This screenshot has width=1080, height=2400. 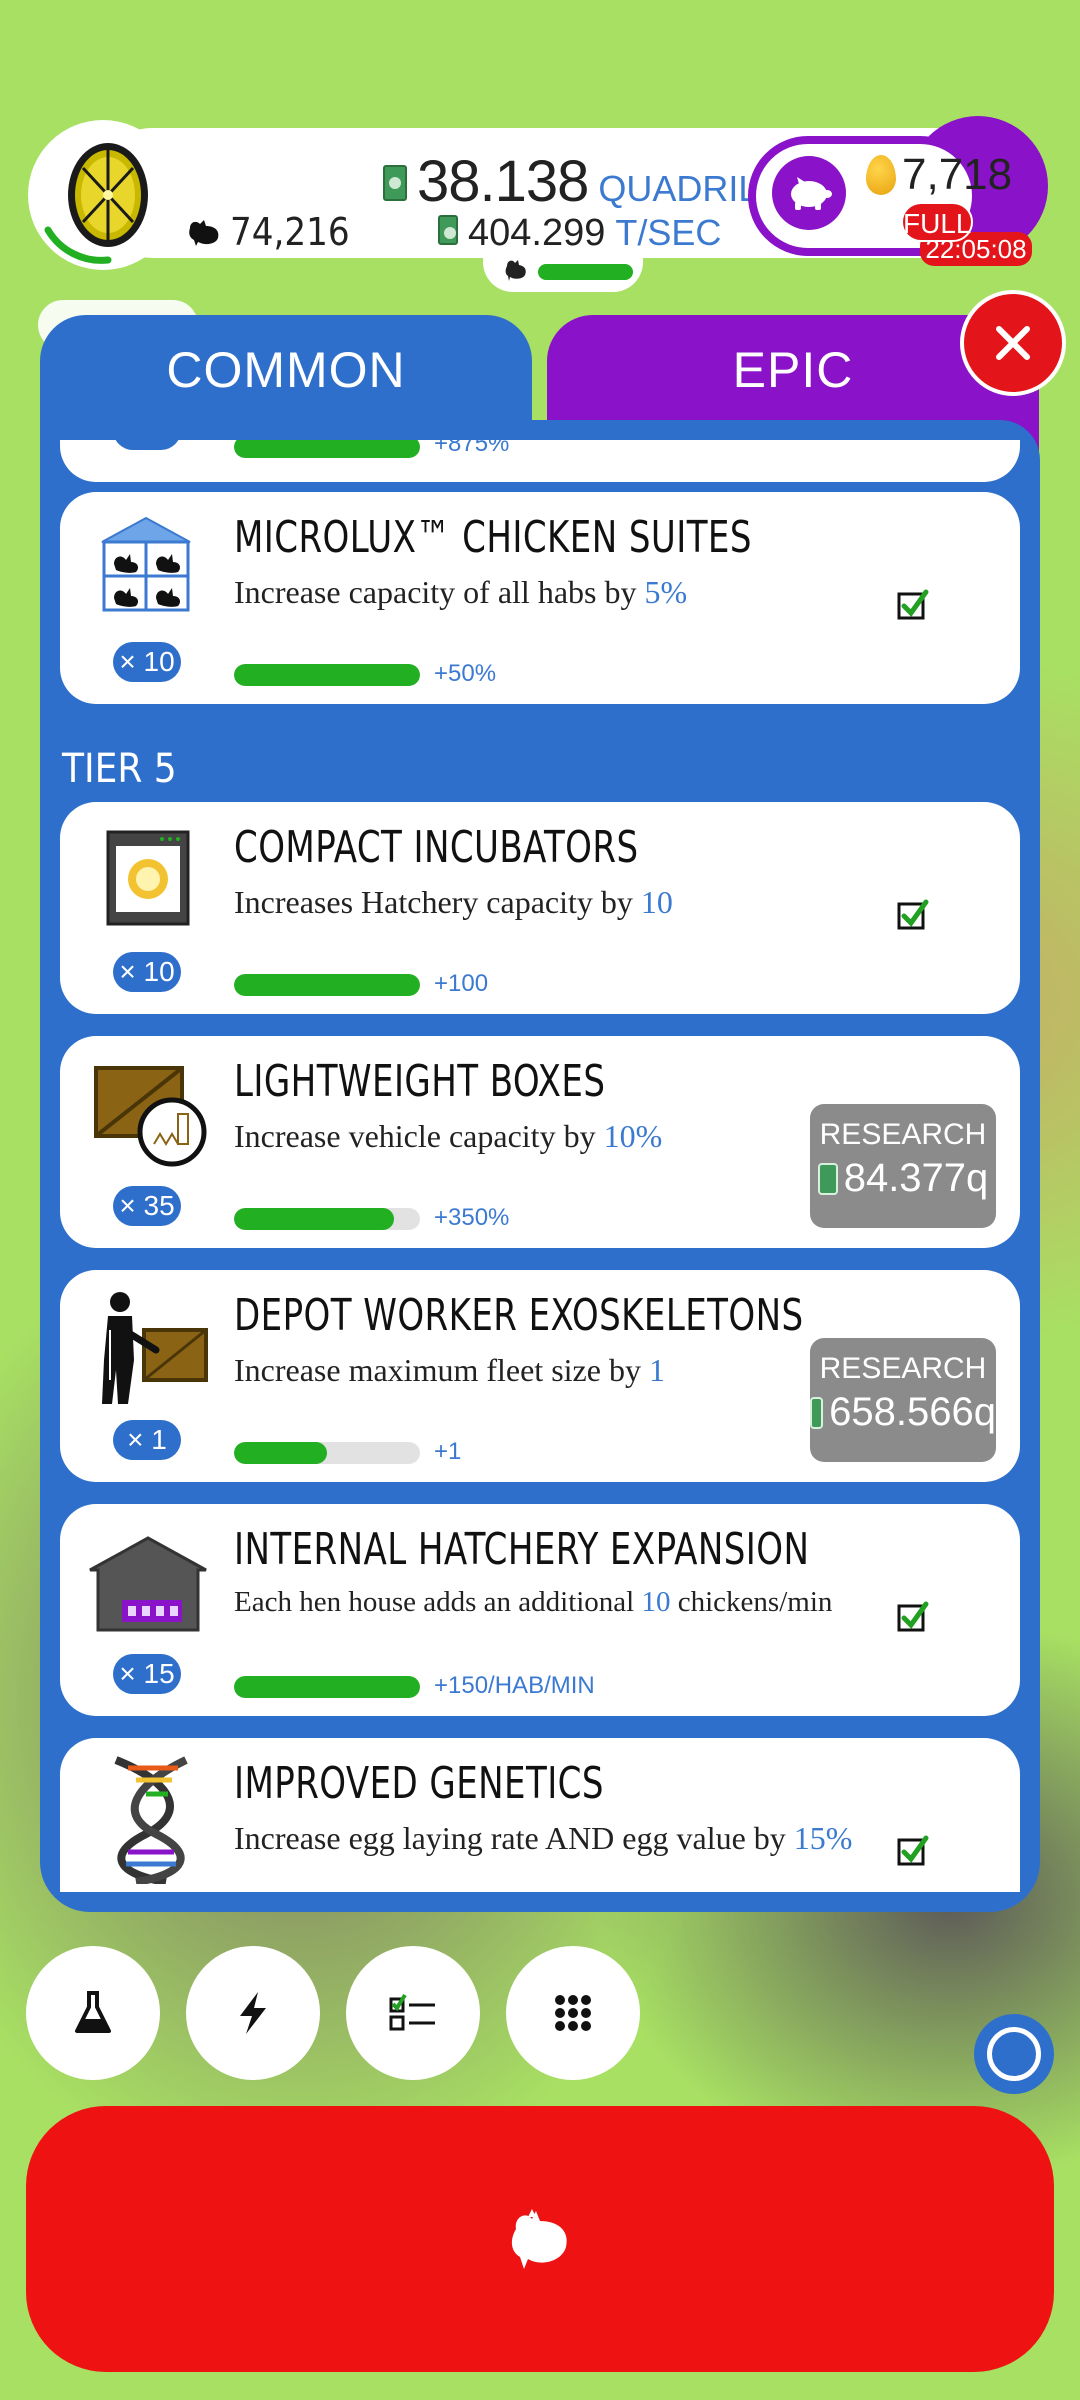 What do you see at coordinates (503, 181) in the screenshot?
I see `money-value: 38.138` at bounding box center [503, 181].